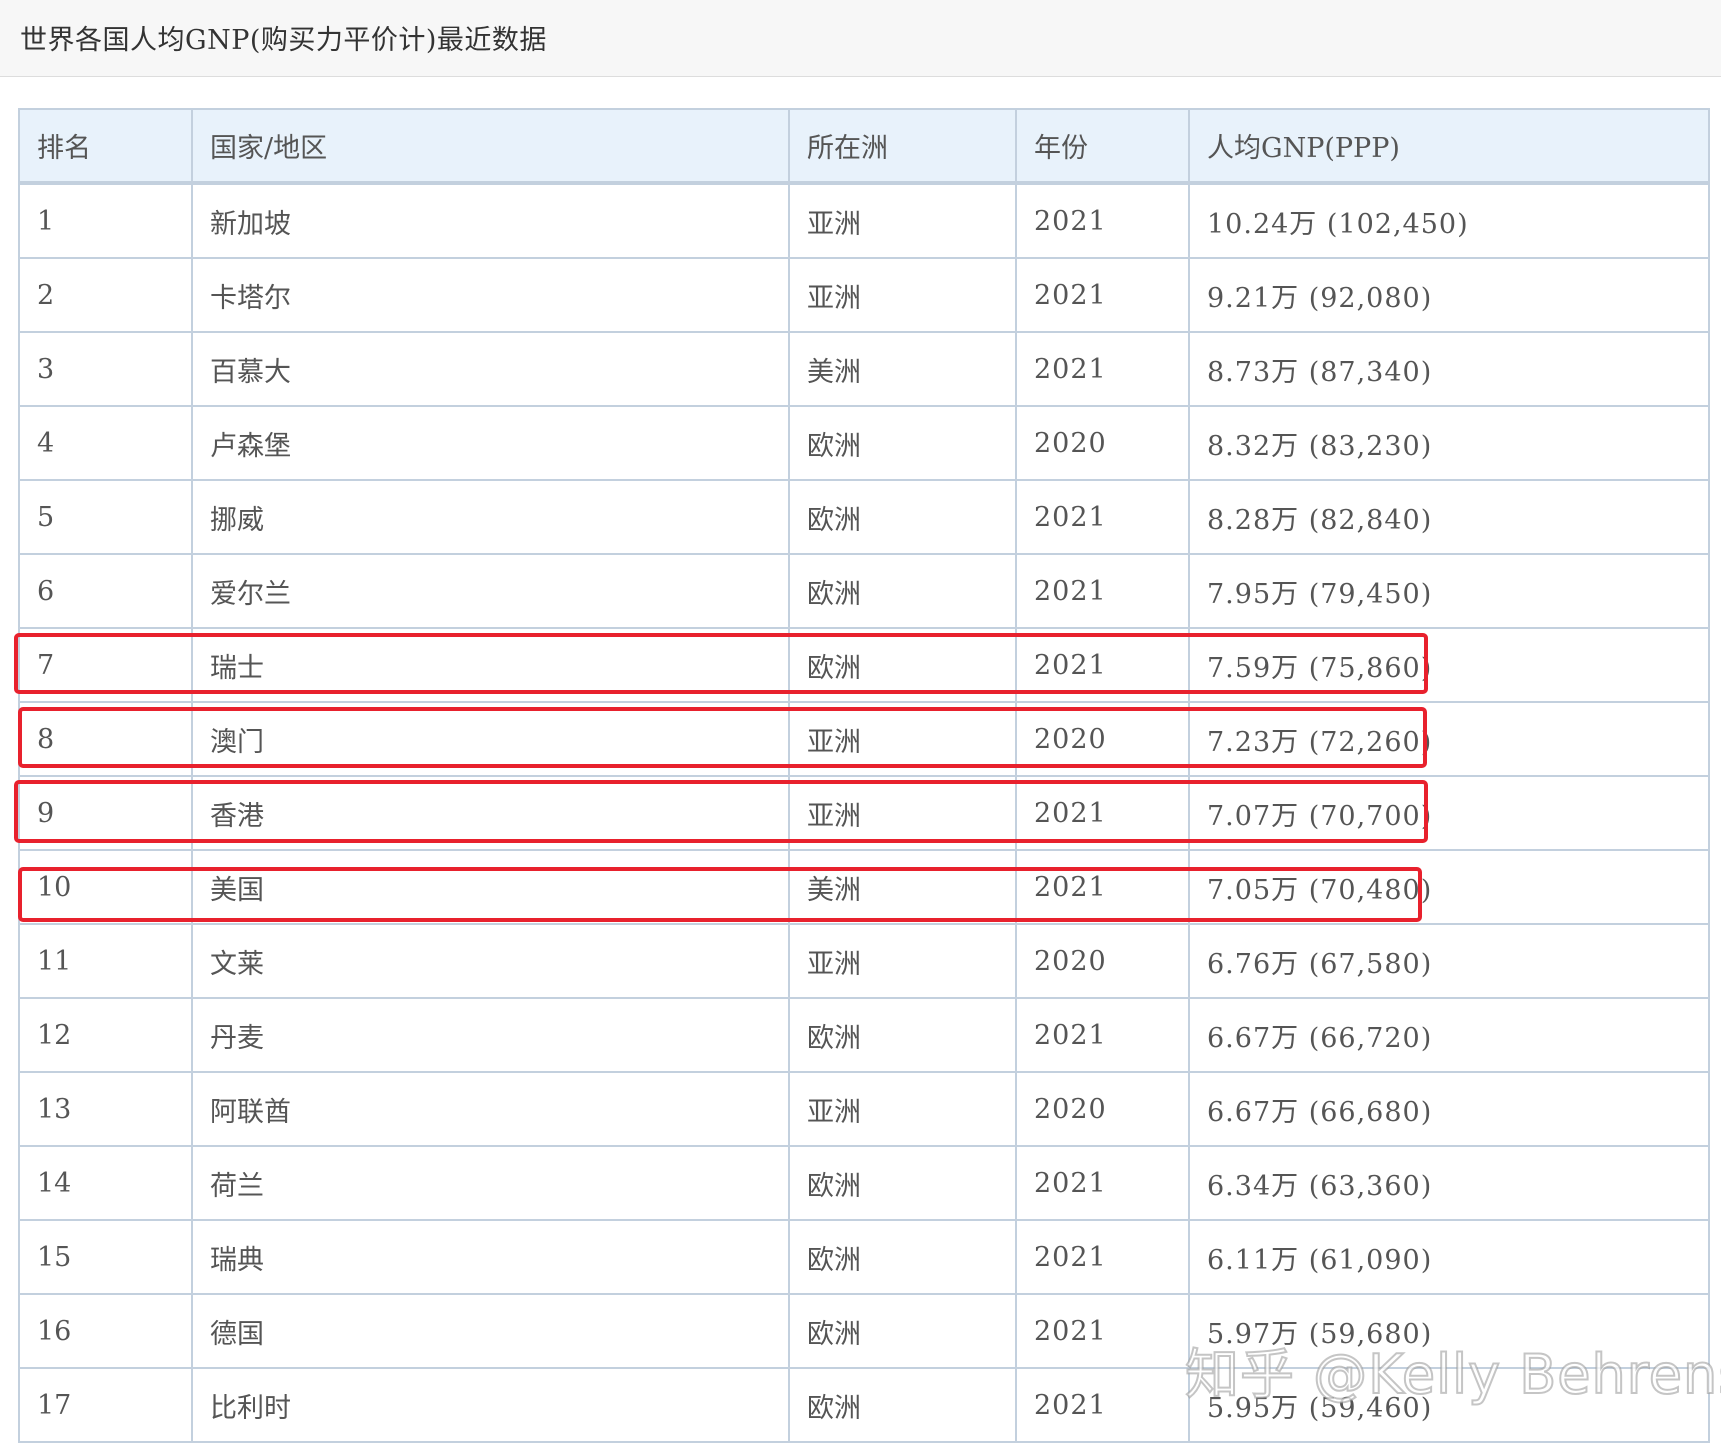 Image resolution: width=1721 pixels, height=1443 pixels. Describe the element at coordinates (1449, 1035) in the screenshot. I see `gnp-cell: 6.67万 (66,720)` at that location.